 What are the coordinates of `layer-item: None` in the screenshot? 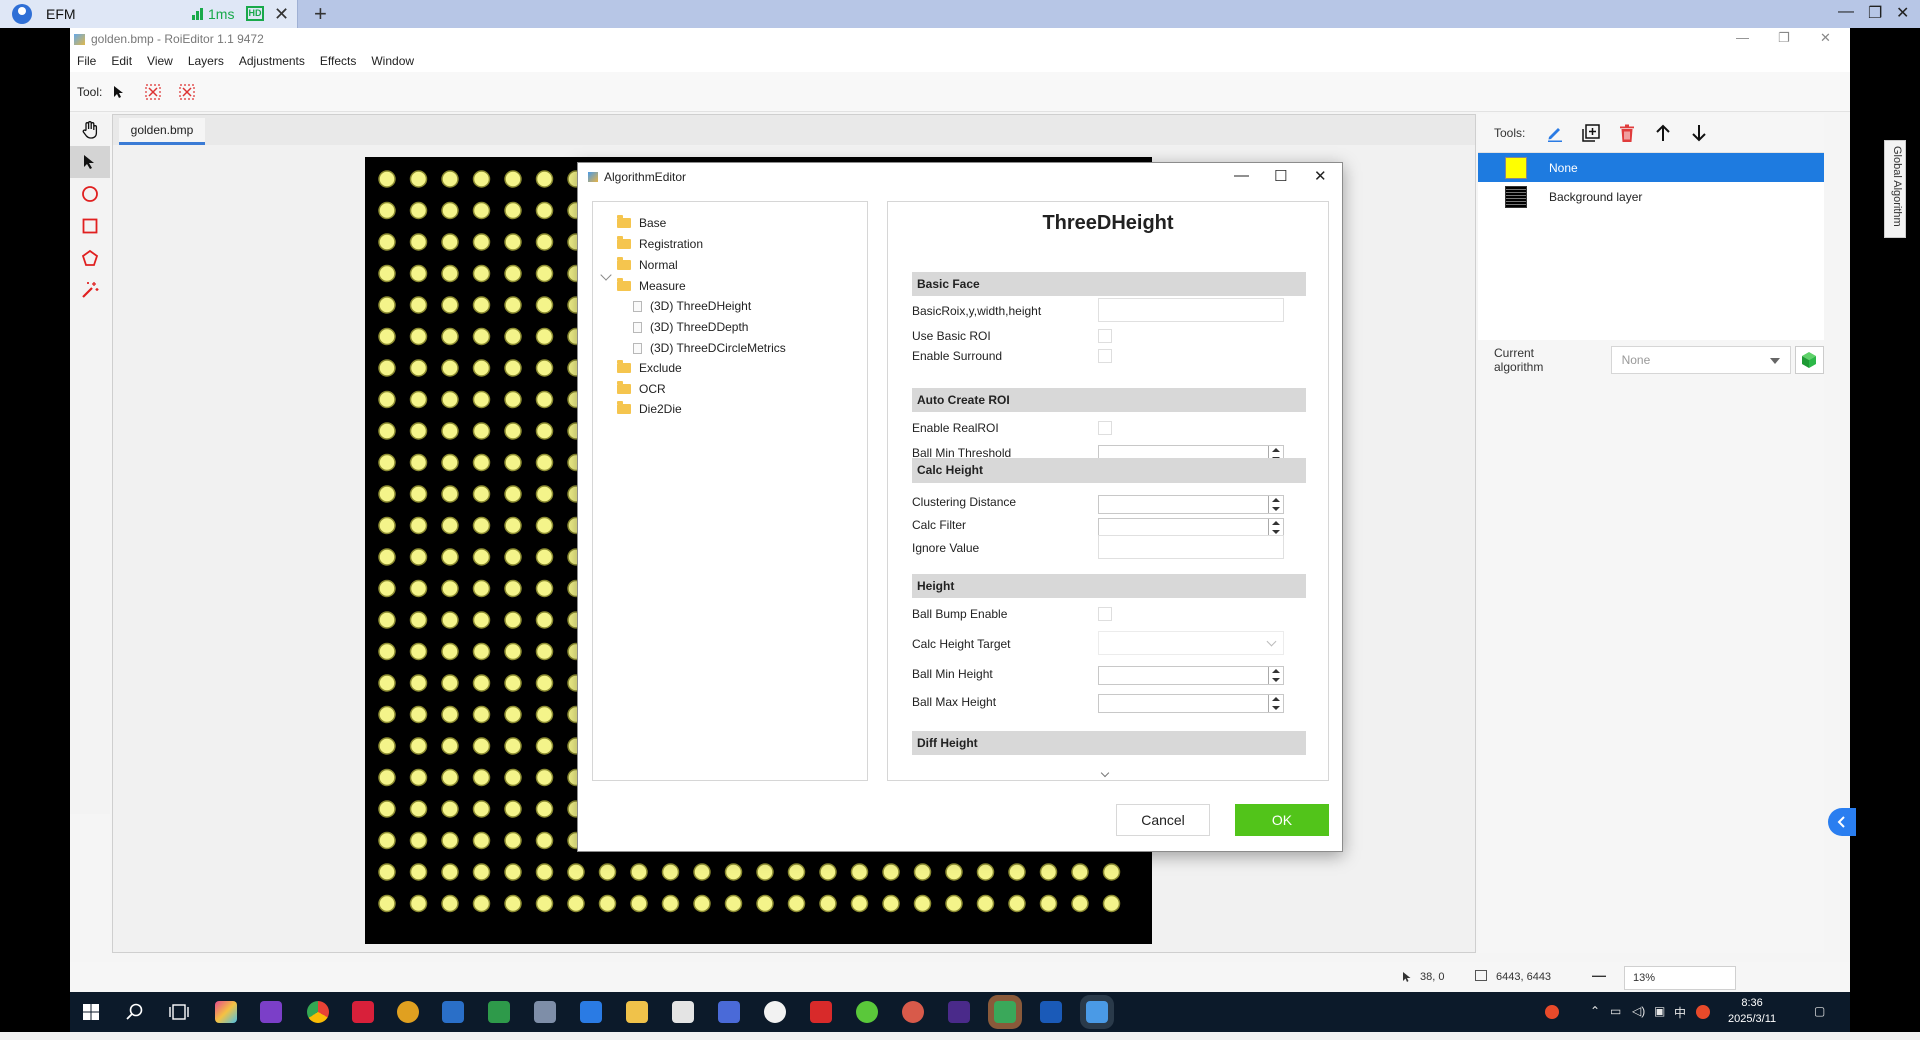 It's located at (1651, 167).